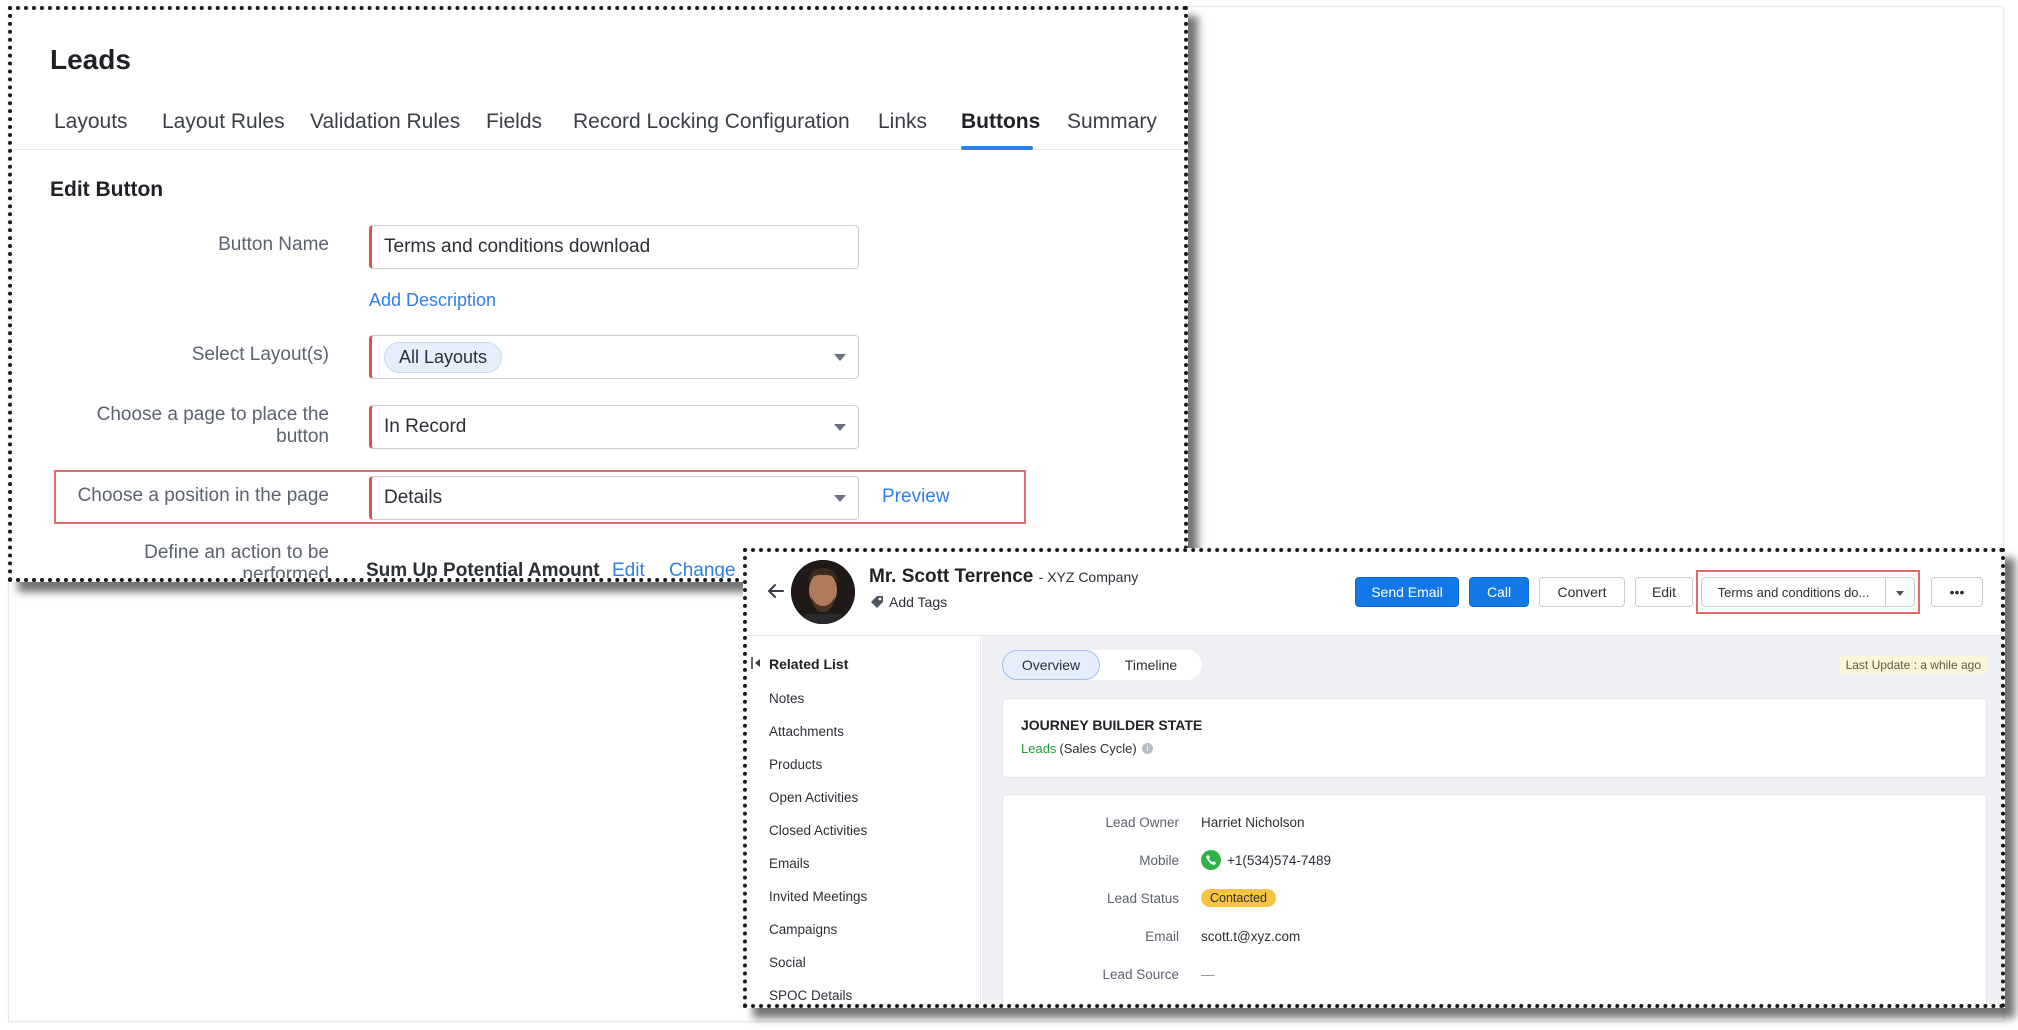  Describe the element at coordinates (91, 122) in the screenshot. I see `tab-layouts: Layouts` at that location.